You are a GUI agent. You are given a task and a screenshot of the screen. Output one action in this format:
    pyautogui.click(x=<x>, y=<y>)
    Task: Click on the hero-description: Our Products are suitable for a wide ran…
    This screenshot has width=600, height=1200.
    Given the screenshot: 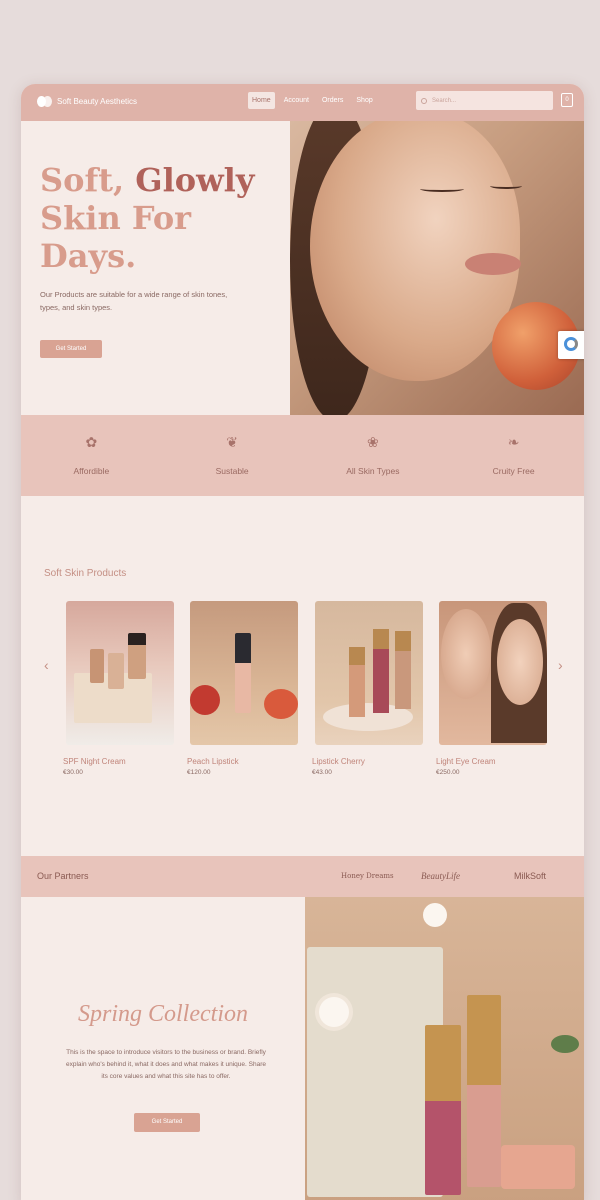 What is the action you would take?
    pyautogui.click(x=134, y=301)
    